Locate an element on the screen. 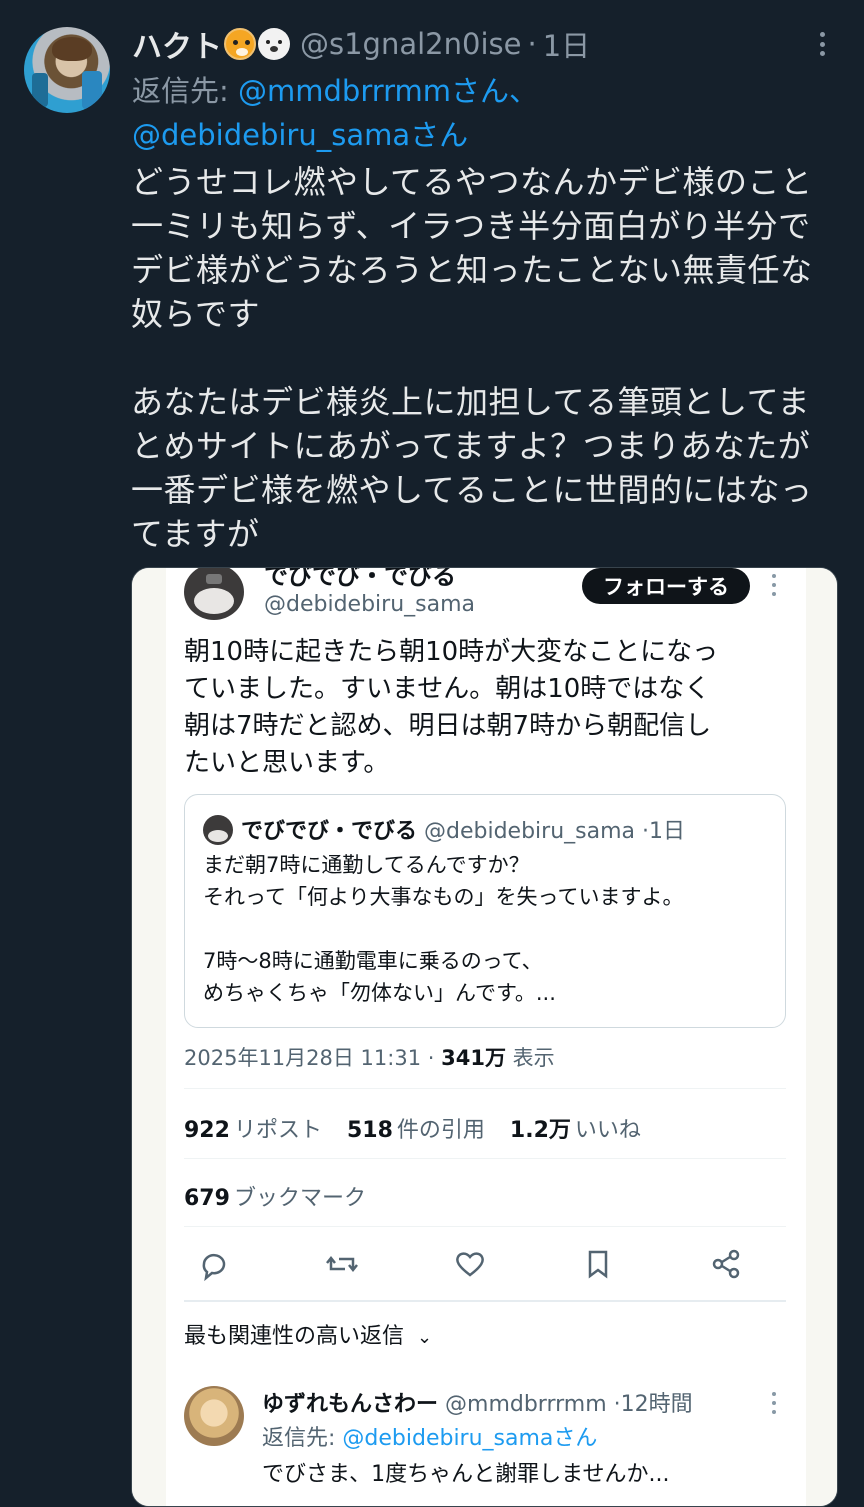  bookmark-icon is located at coordinates (598, 1264).